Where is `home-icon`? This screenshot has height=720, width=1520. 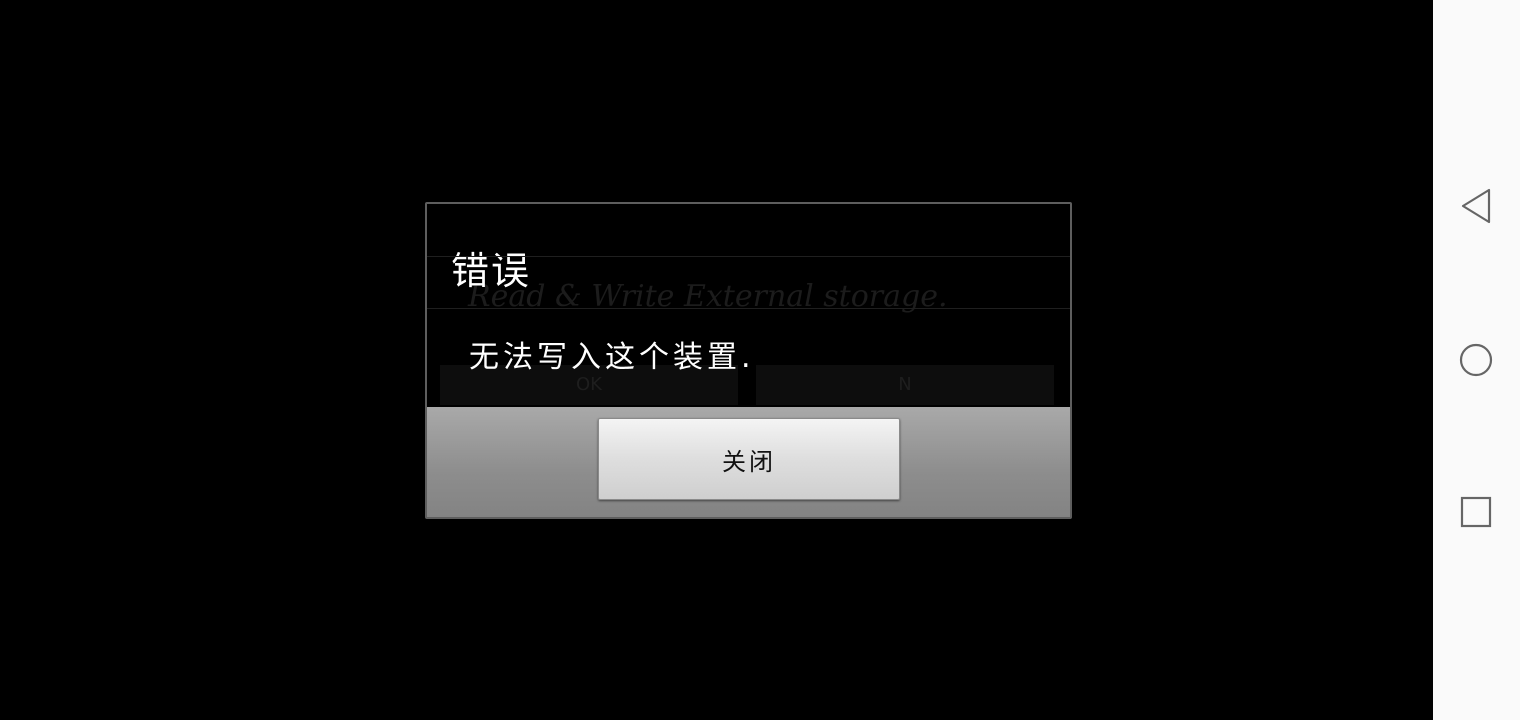 home-icon is located at coordinates (1476, 360).